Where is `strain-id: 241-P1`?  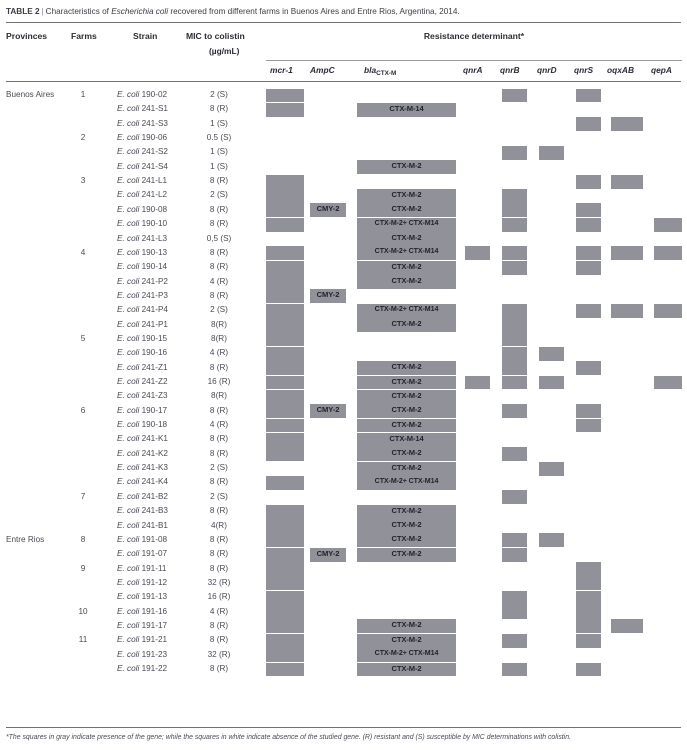
strain-id: 241-P1 is located at coordinates (154, 324).